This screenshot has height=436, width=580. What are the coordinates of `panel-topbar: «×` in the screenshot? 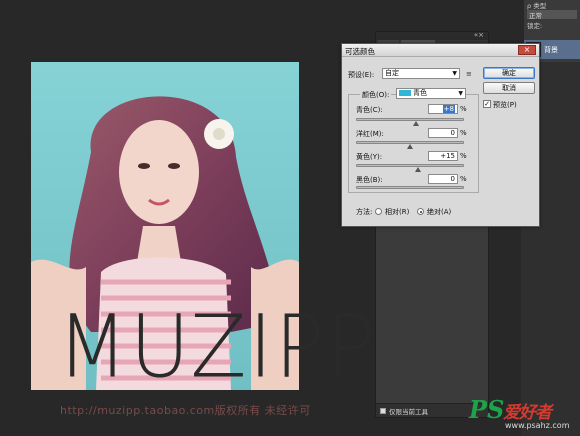 It's located at (432, 35).